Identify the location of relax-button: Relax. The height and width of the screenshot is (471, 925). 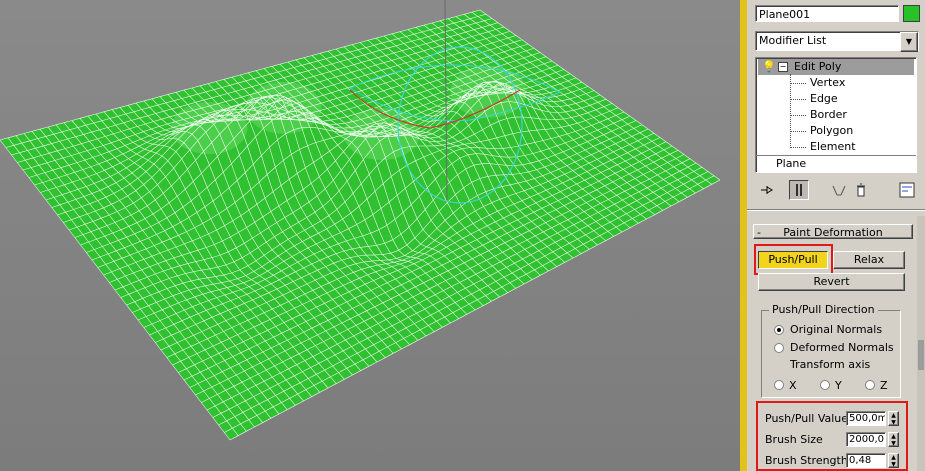
(869, 260).